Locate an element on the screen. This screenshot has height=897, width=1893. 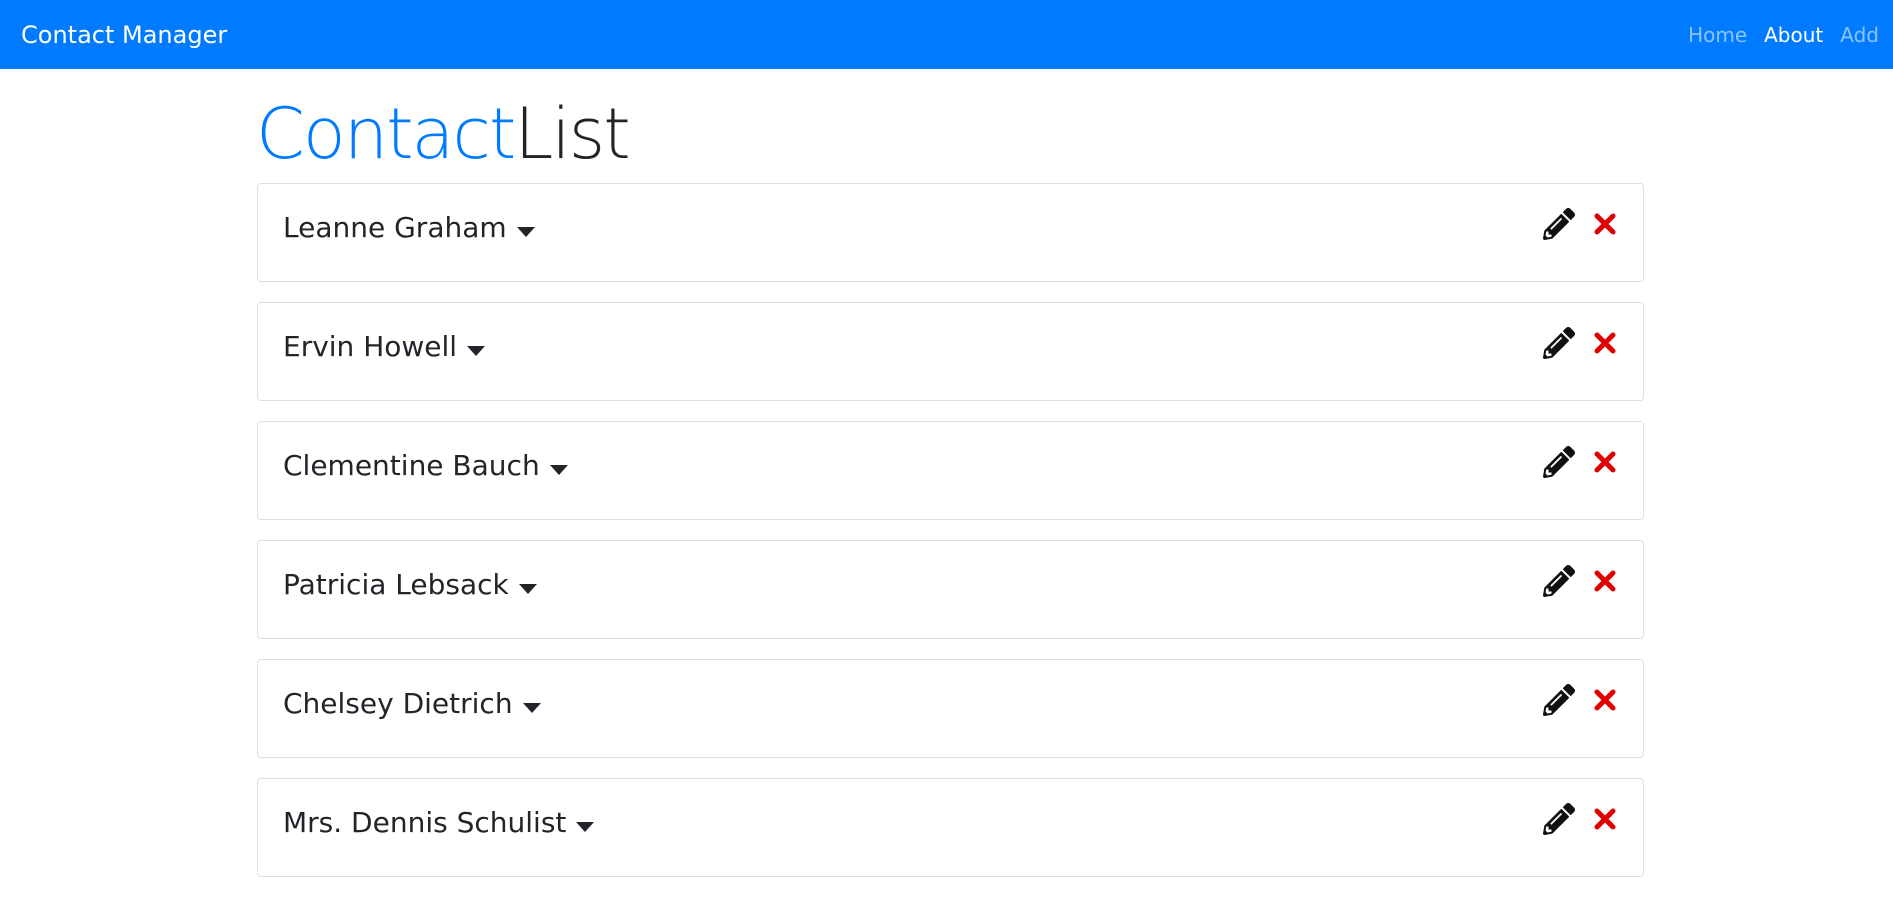
brand: Contact Manager is located at coordinates (124, 35).